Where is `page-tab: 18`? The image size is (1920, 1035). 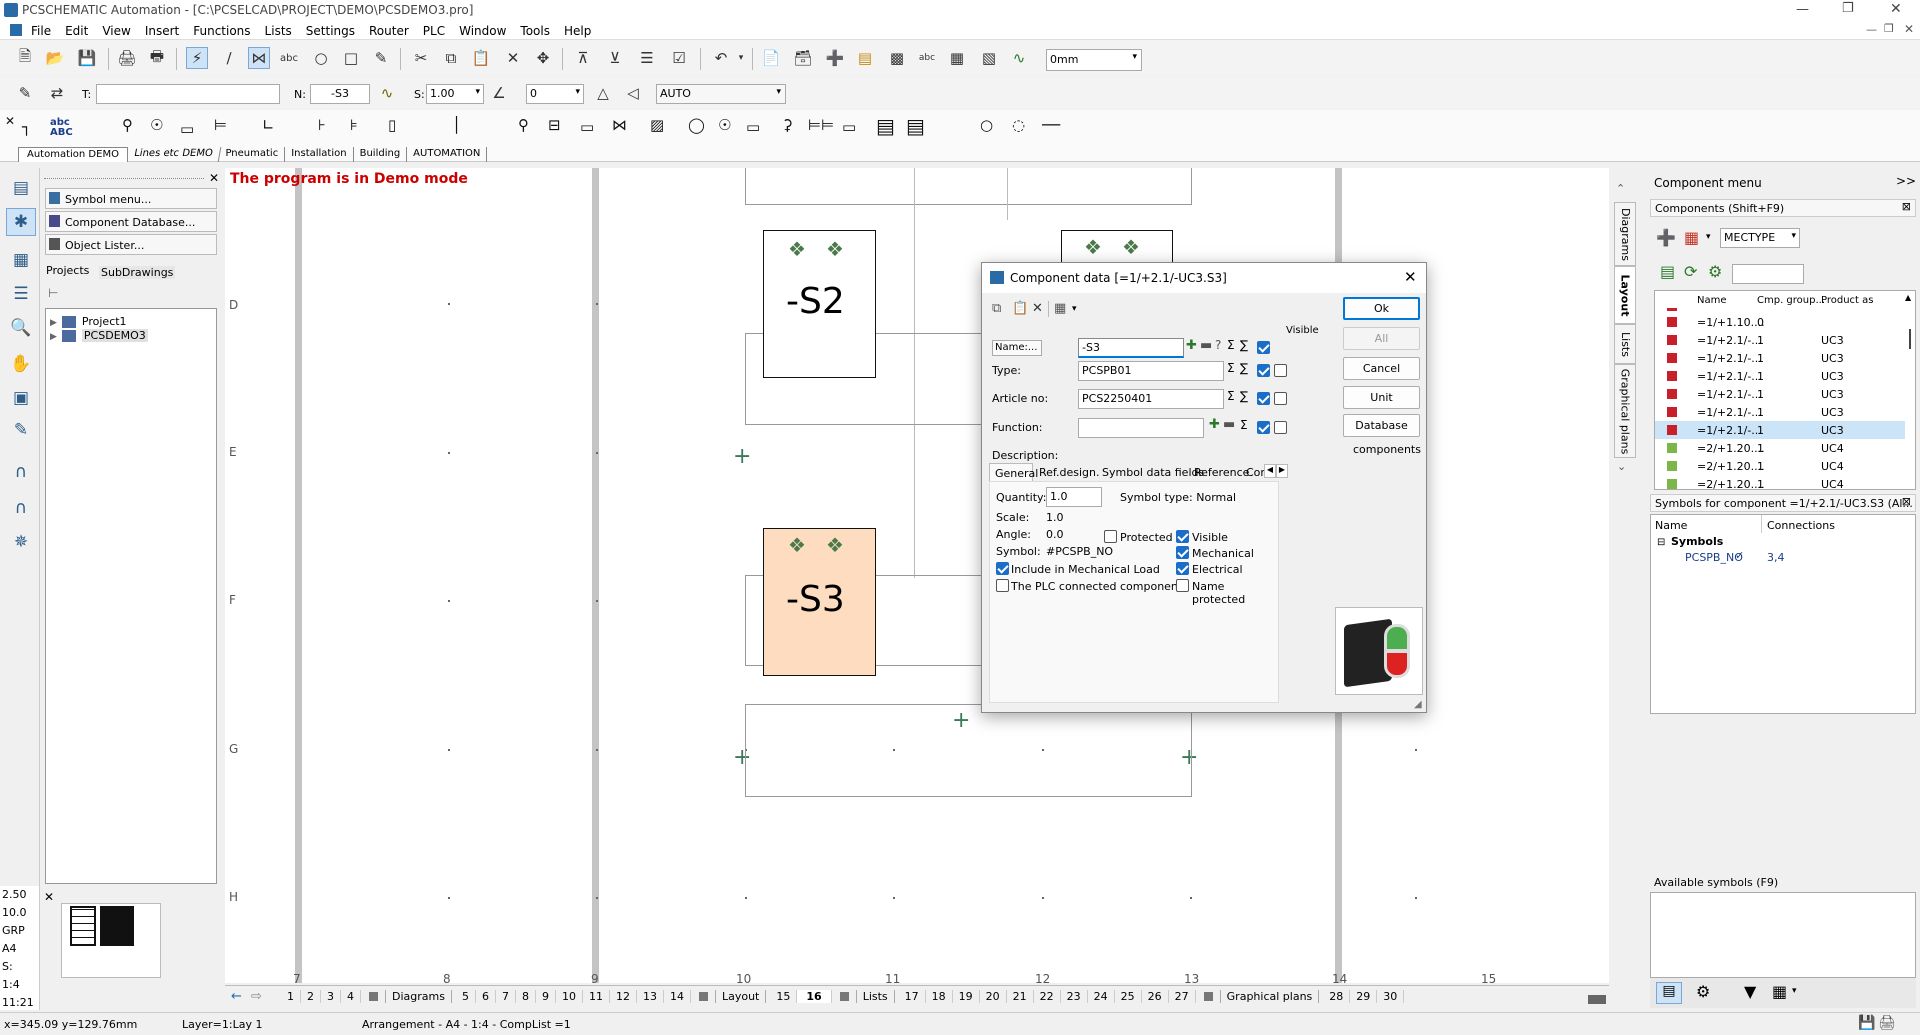 page-tab: 18 is located at coordinates (939, 996).